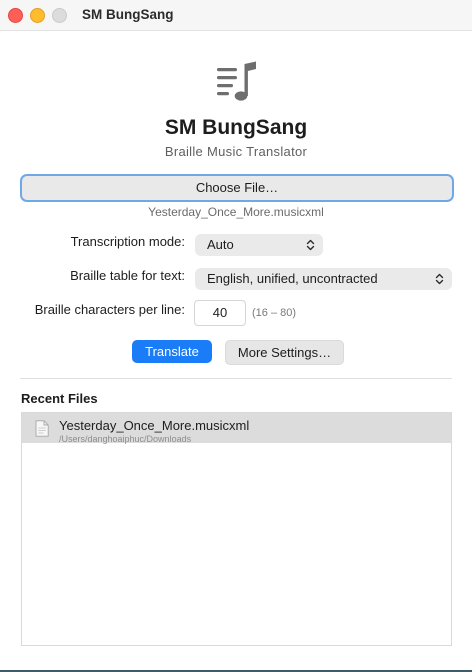 The image size is (472, 672). I want to click on braille-table-popup: English, unified, uncontracted, so click(323, 279).